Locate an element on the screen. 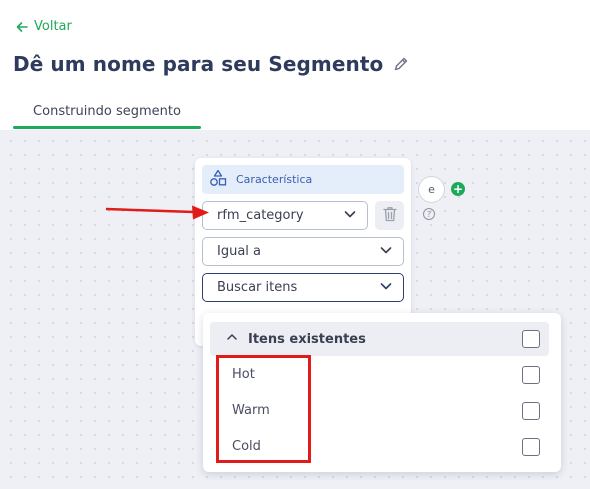 Image resolution: width=590 pixels, height=489 pixels. add-condition-button: + is located at coordinates (458, 189).